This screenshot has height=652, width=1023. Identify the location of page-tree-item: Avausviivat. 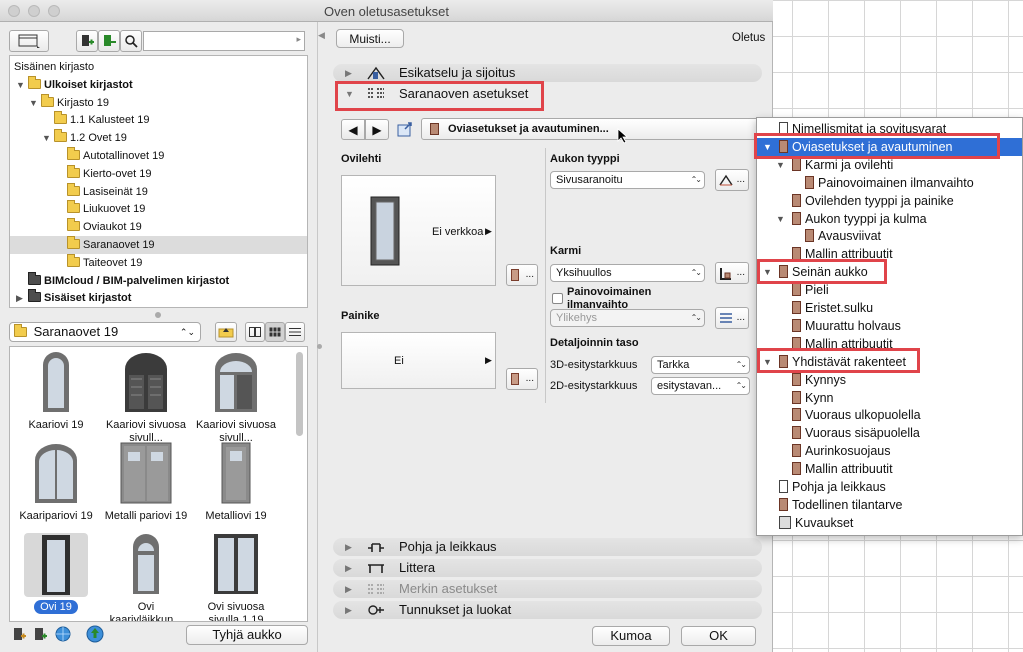
(889, 236).